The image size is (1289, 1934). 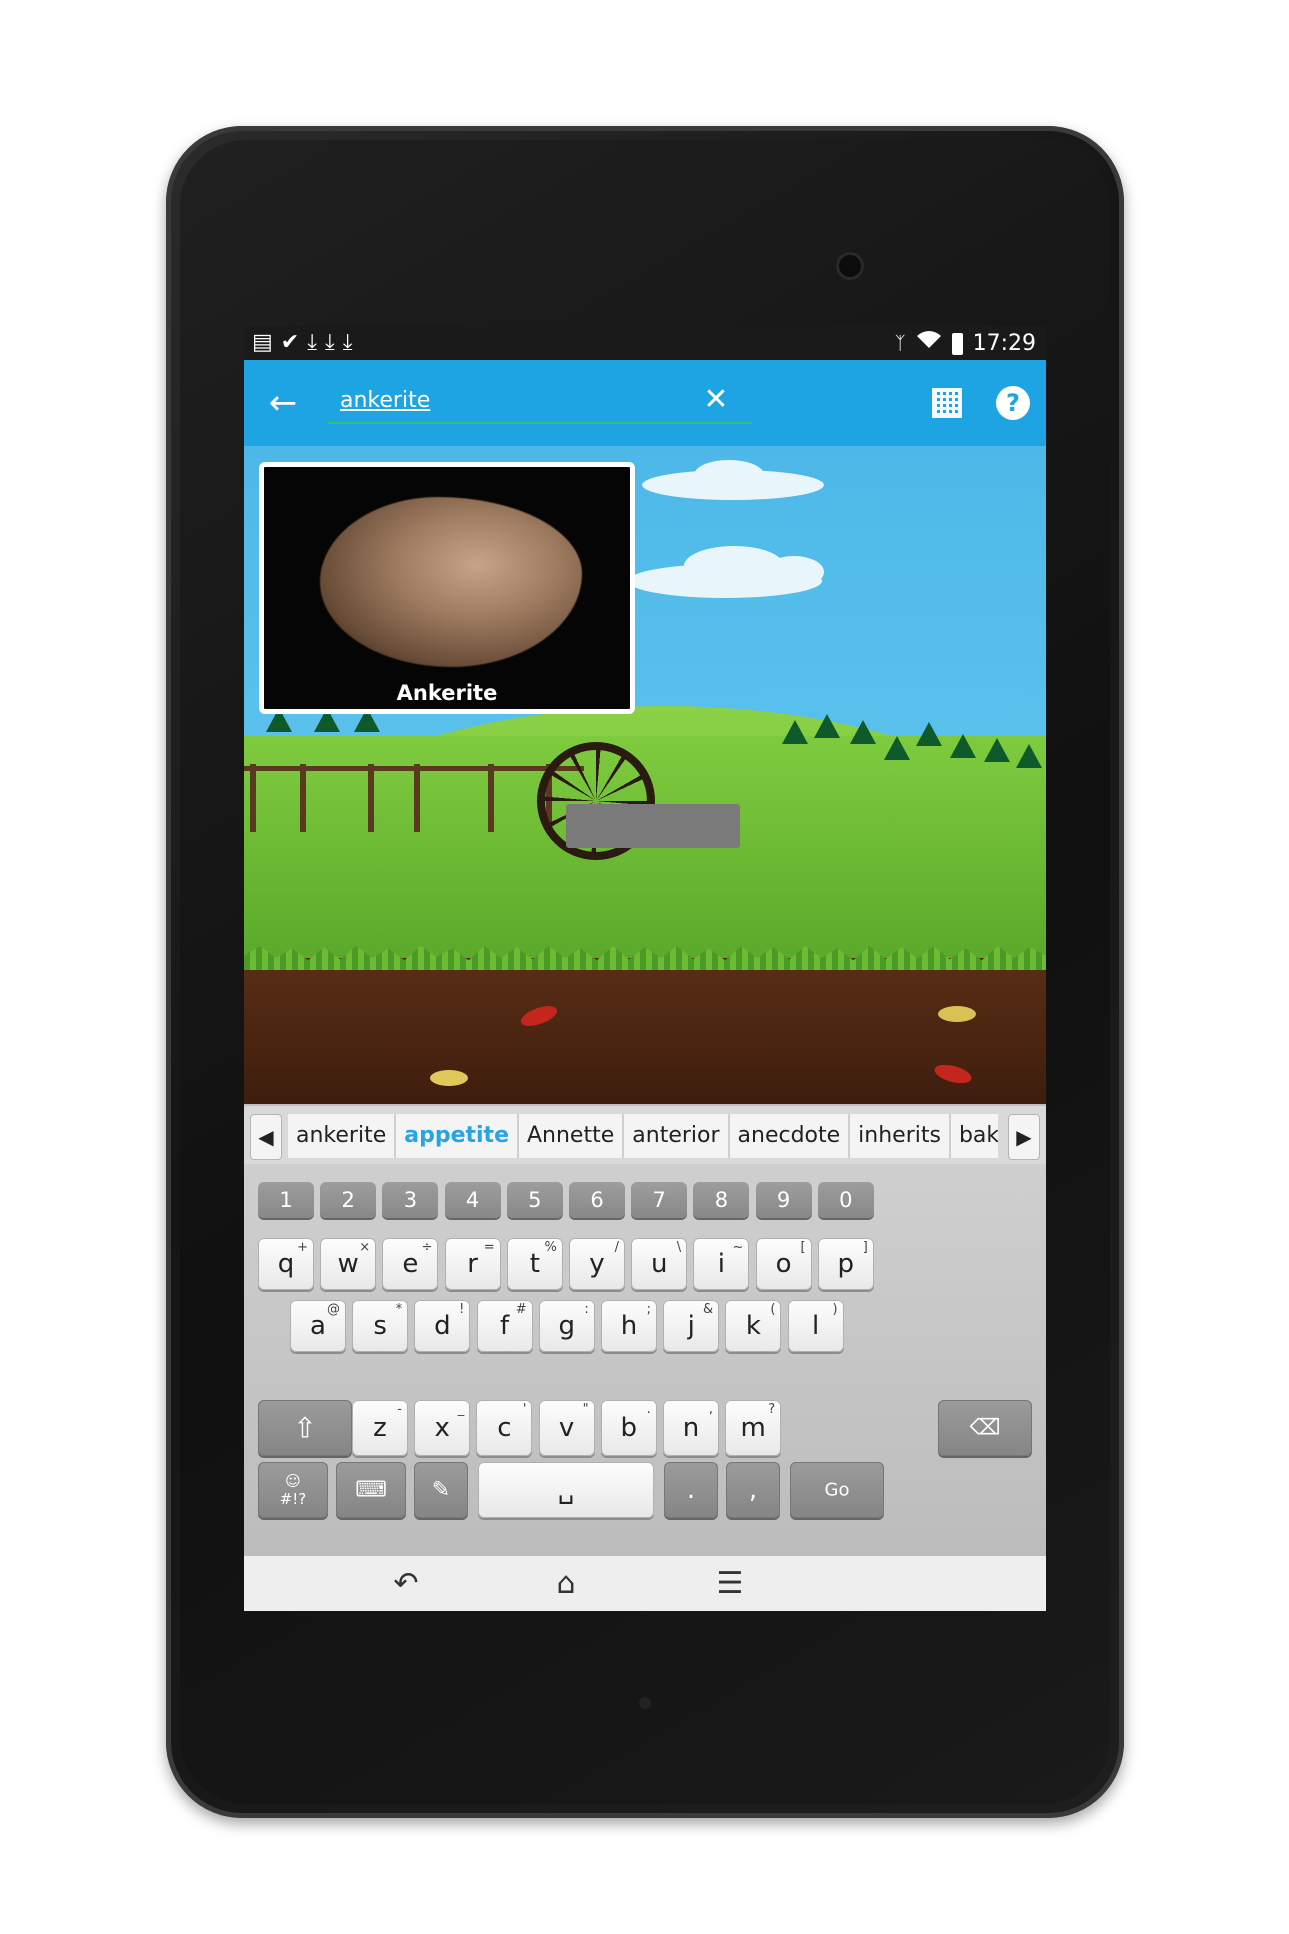 I want to click on letter-key: @ a, so click(x=318, y=1326).